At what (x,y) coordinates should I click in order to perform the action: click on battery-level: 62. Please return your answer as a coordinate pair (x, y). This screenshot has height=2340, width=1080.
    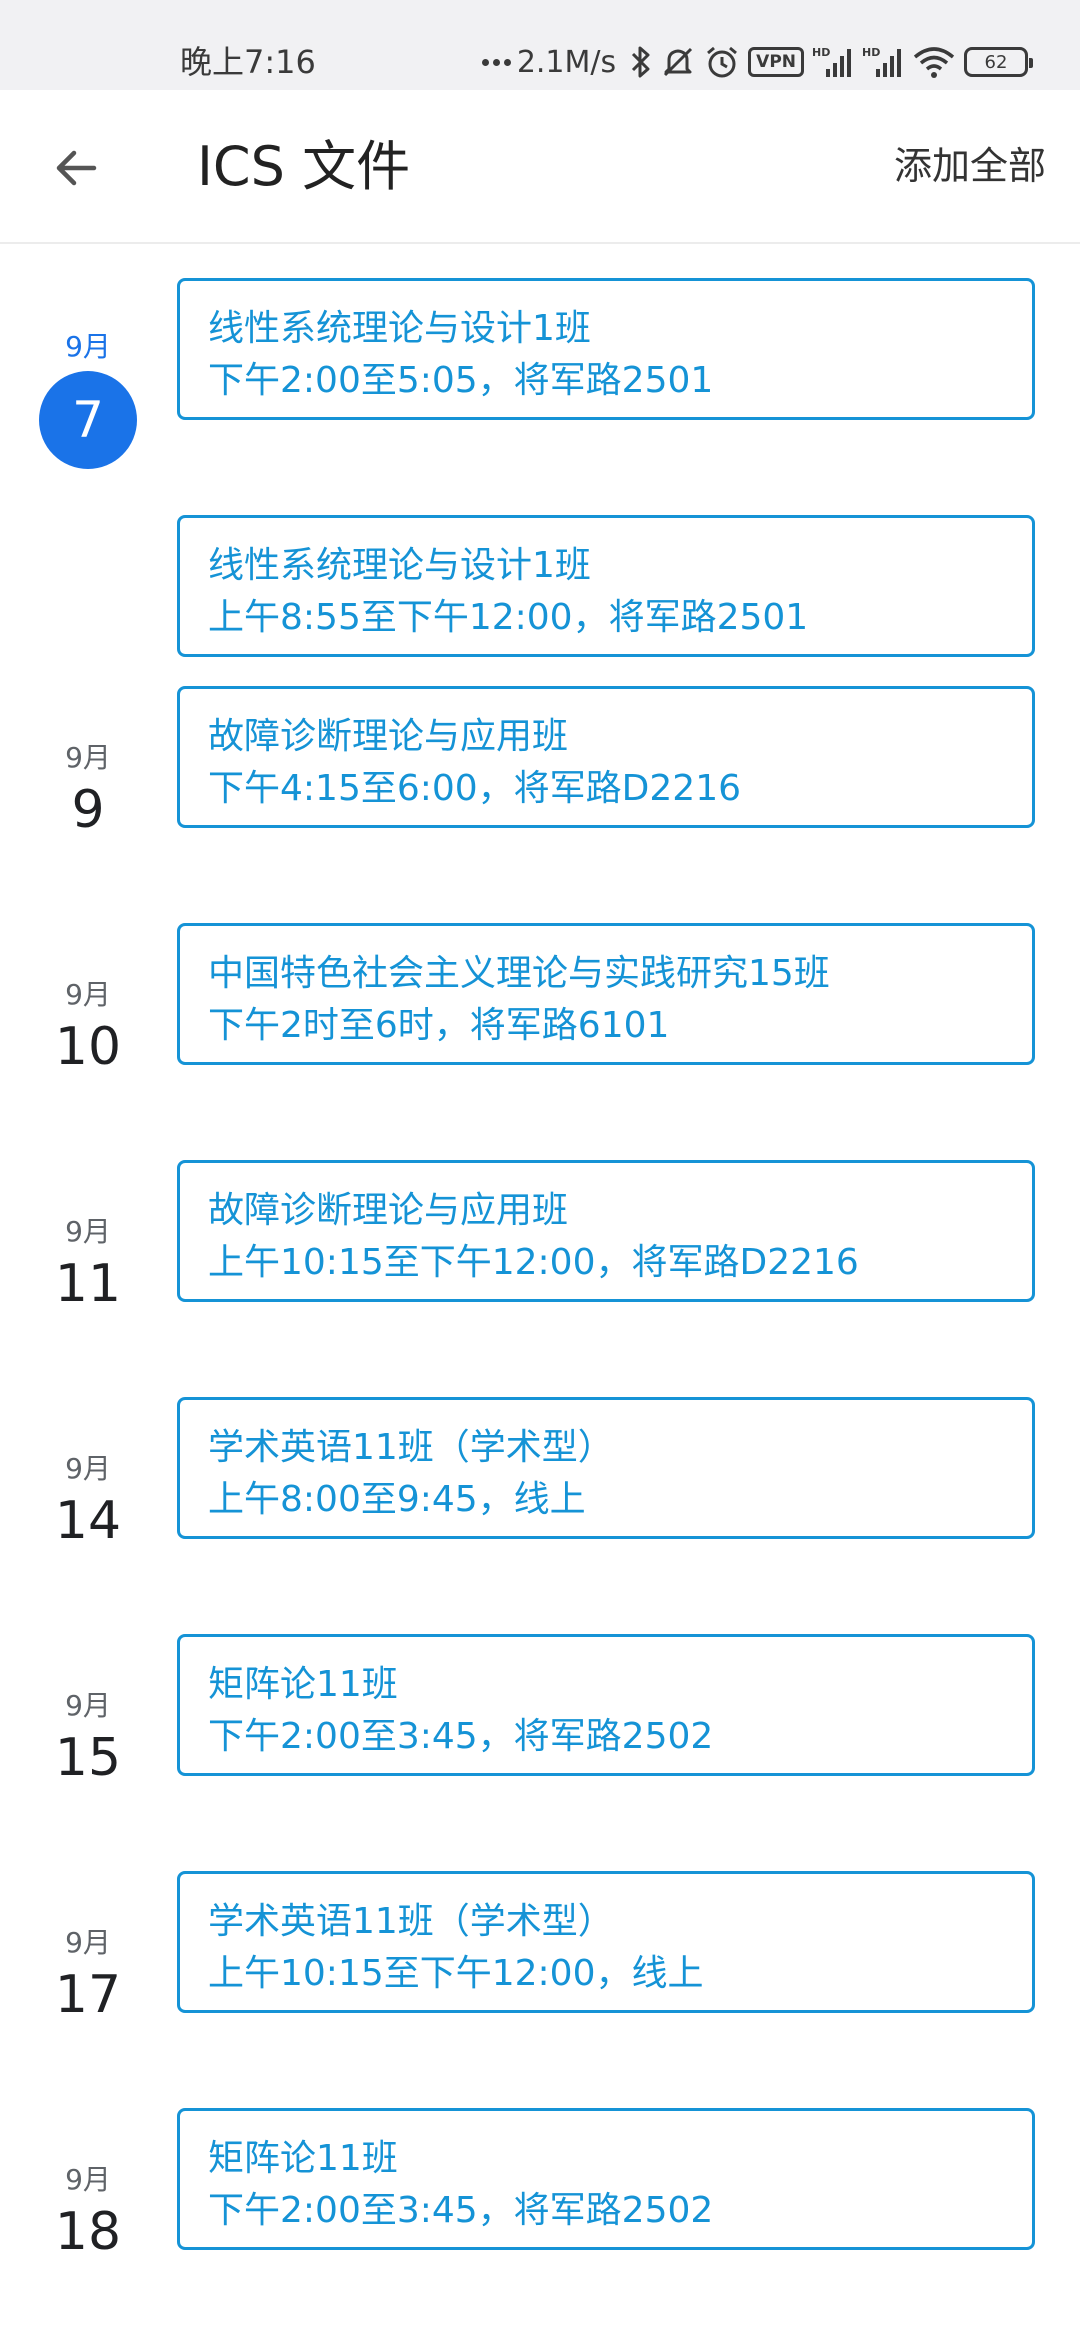
    Looking at the image, I should click on (996, 62).